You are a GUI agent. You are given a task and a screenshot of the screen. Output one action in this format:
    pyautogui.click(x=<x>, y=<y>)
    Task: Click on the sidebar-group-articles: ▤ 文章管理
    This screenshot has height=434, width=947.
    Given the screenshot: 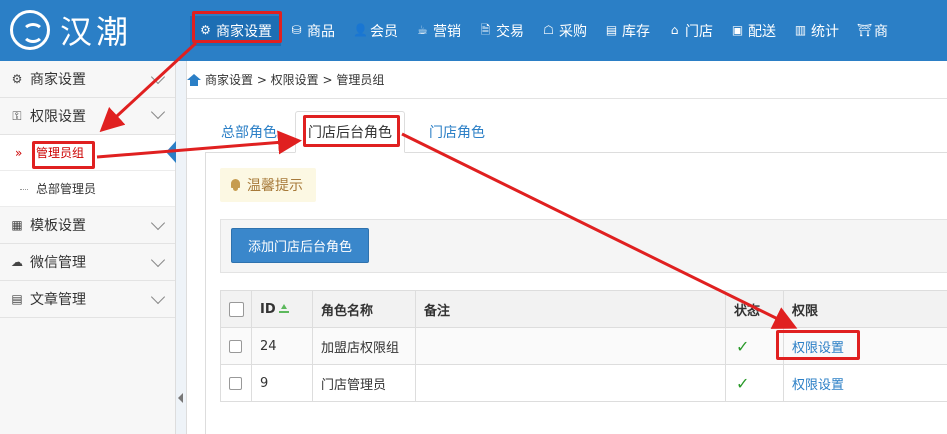 What is the action you would take?
    pyautogui.click(x=87, y=299)
    